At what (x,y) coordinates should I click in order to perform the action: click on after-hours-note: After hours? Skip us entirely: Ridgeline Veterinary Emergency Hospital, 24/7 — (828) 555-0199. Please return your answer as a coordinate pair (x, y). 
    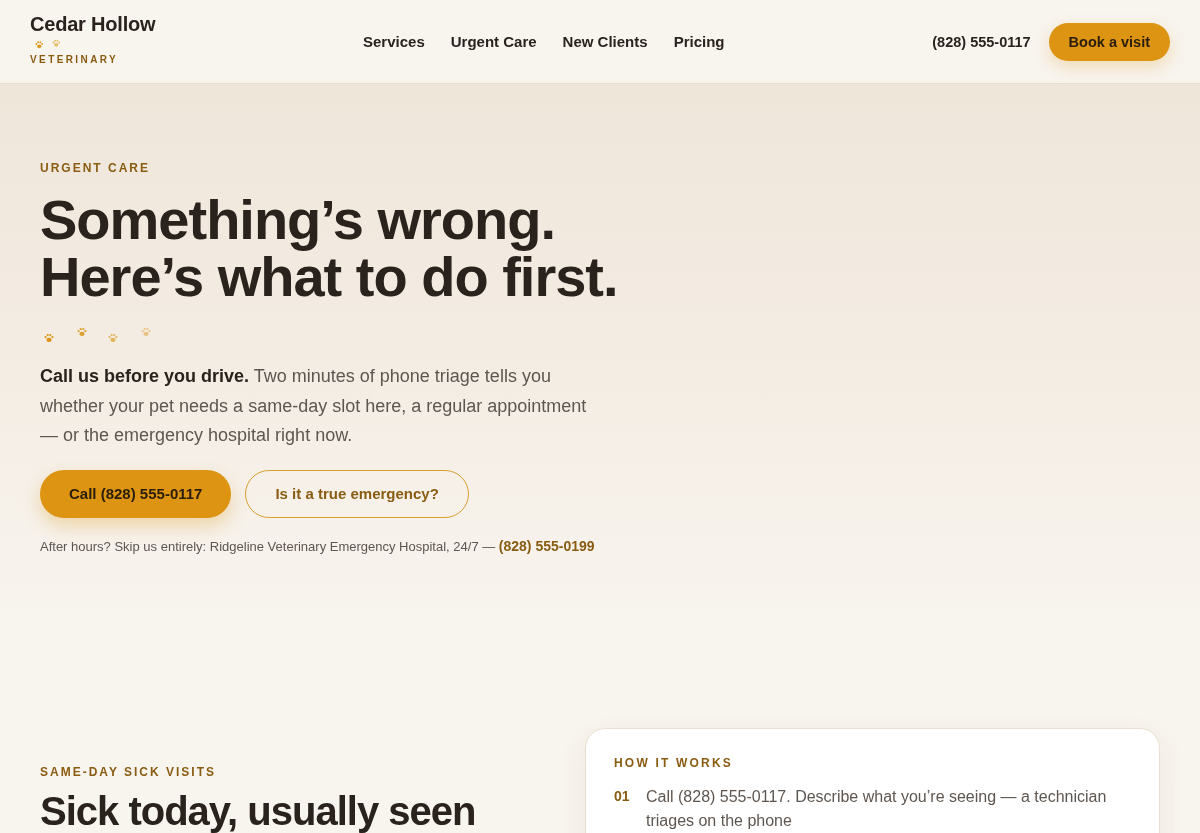
    Looking at the image, I should click on (317, 546).